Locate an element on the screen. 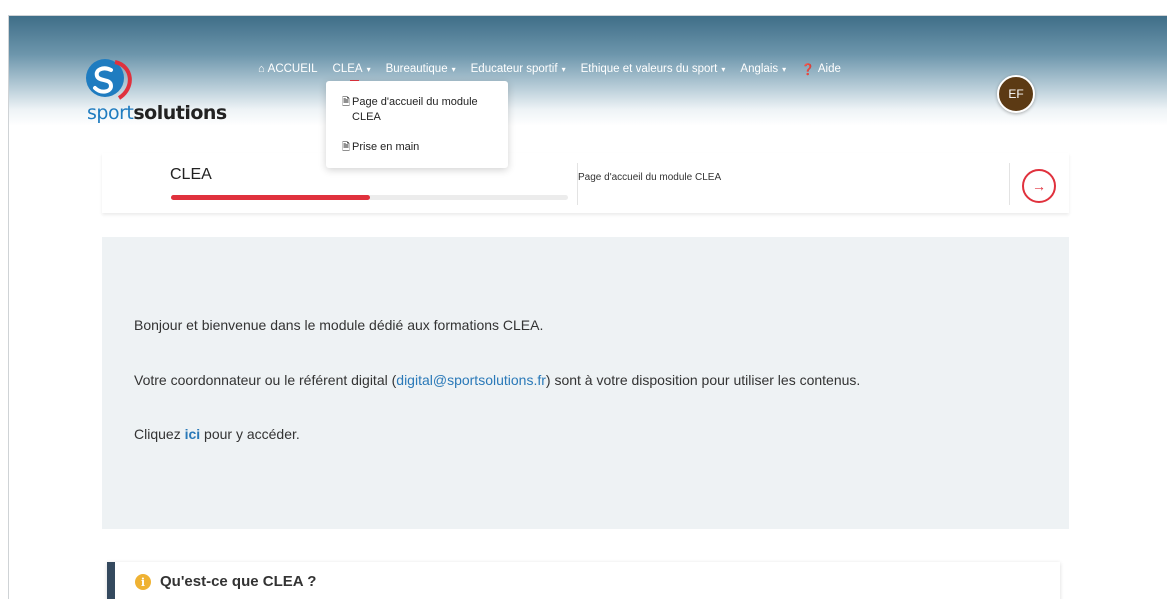 This screenshot has width=1167, height=599. access-text-before: Cliquez is located at coordinates (159, 434).